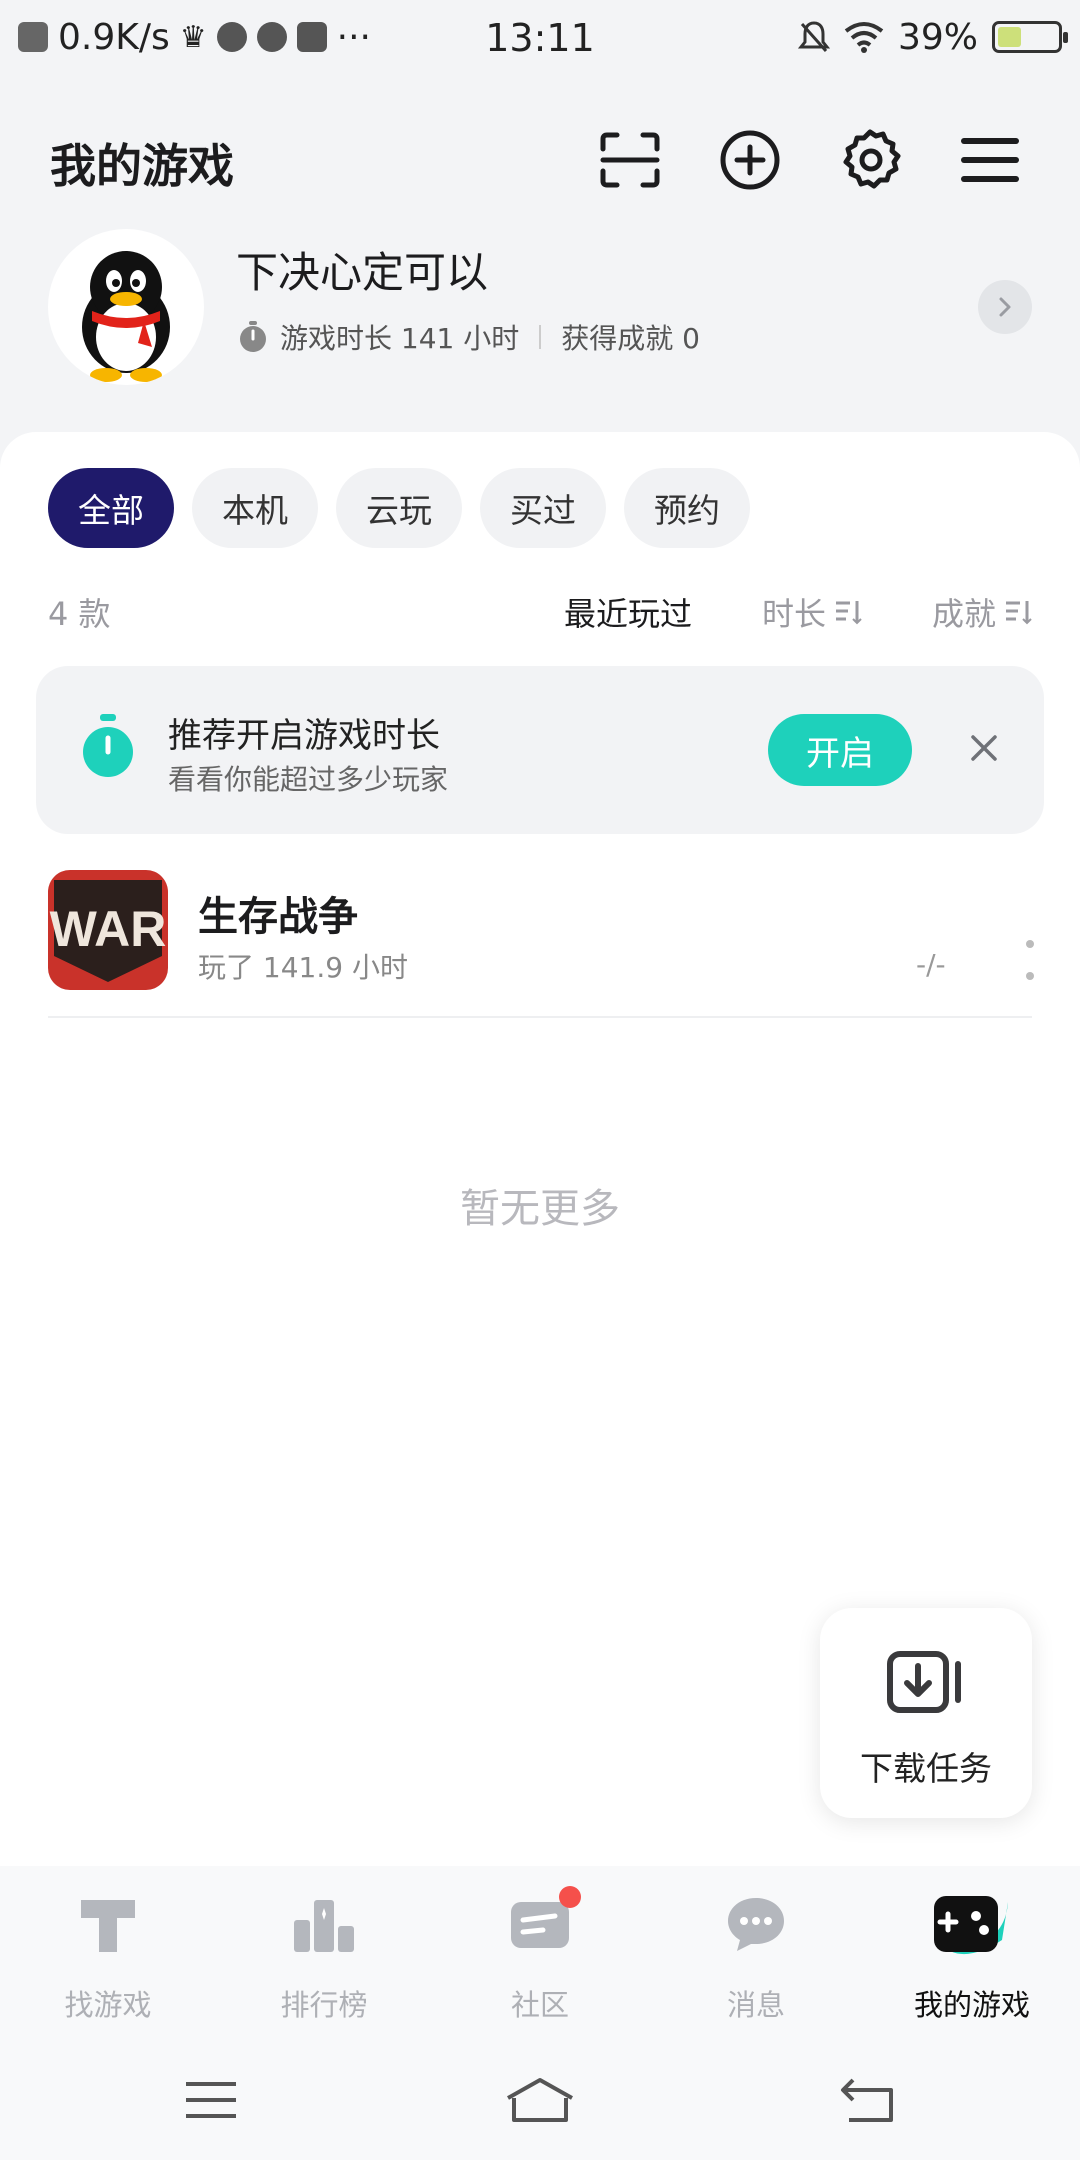  Describe the element at coordinates (755, 2005) in the screenshot. I see `tab-label: 消息` at that location.